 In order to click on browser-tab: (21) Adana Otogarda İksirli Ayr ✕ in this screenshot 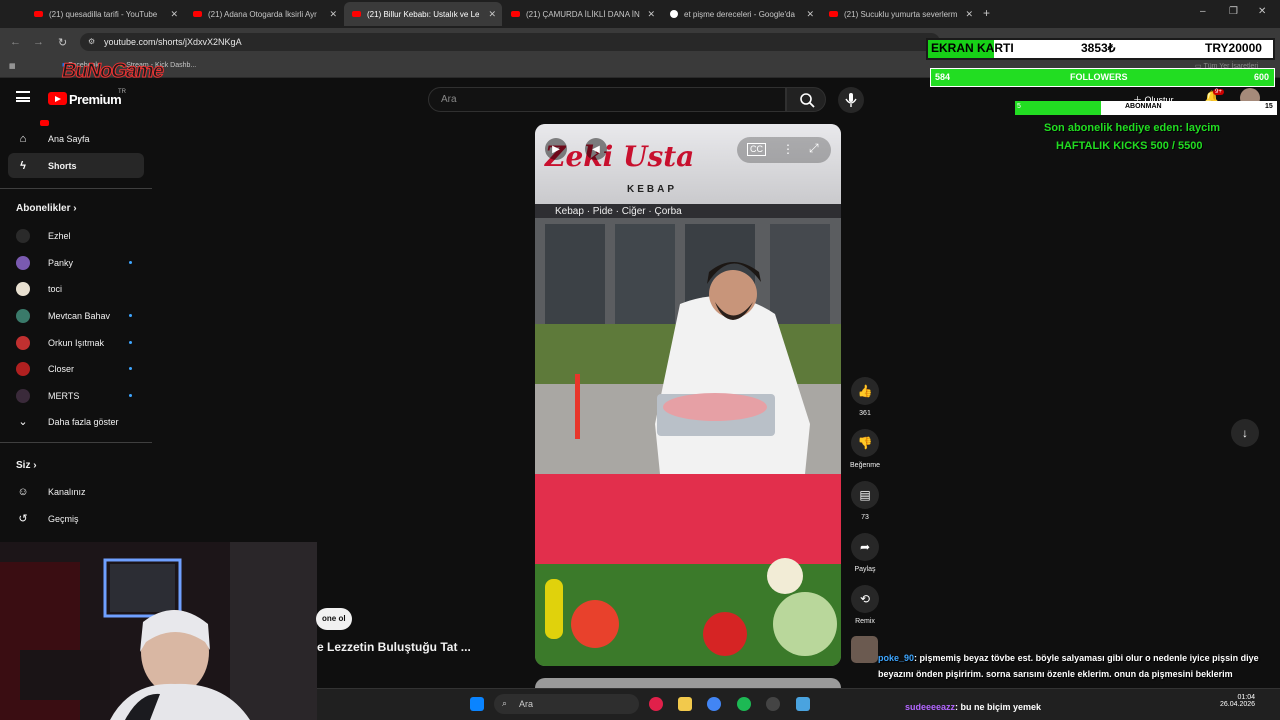, I will do `click(264, 14)`.